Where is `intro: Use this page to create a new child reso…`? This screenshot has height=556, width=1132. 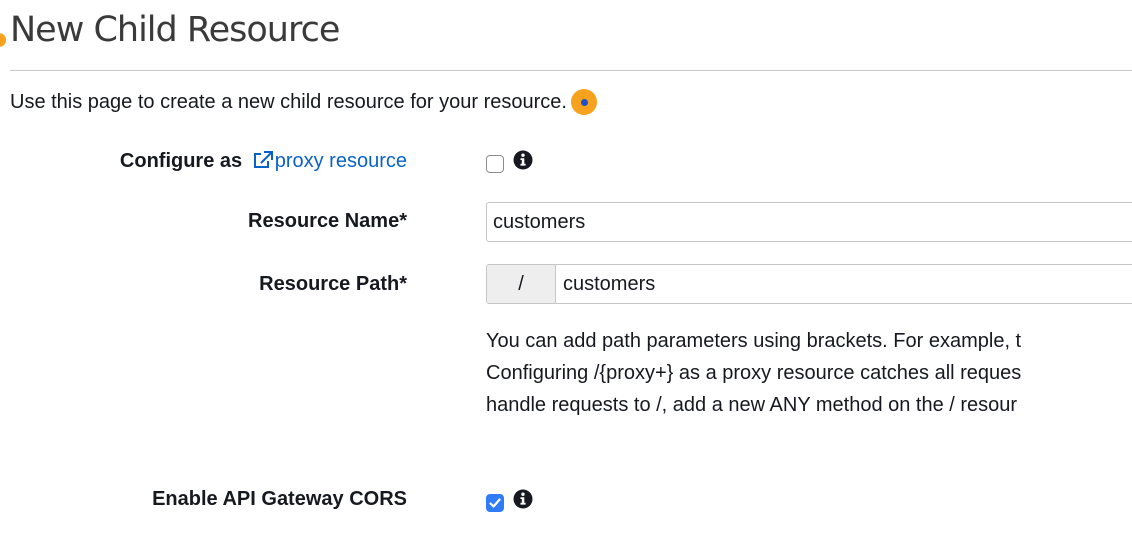
intro: Use this page to create a new child reso… is located at coordinates (303, 102).